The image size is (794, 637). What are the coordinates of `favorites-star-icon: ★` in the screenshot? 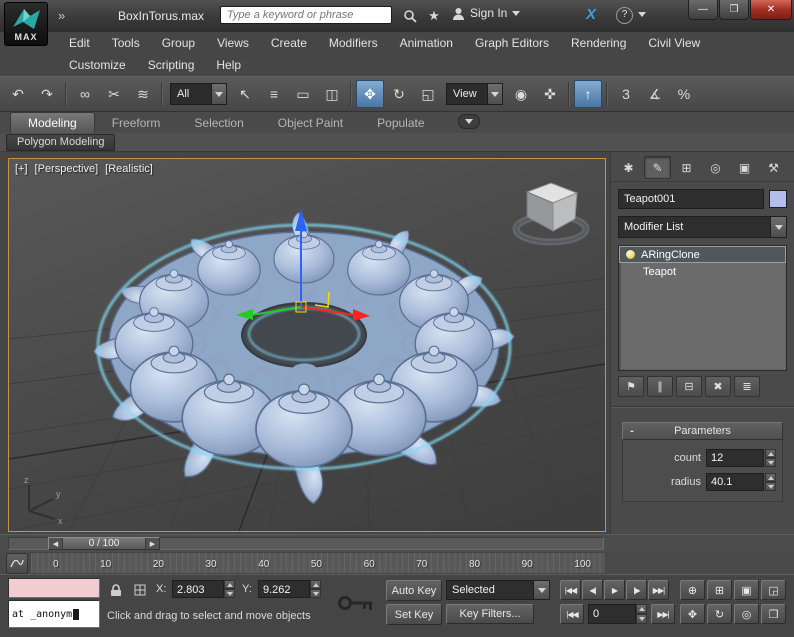 It's located at (434, 16).